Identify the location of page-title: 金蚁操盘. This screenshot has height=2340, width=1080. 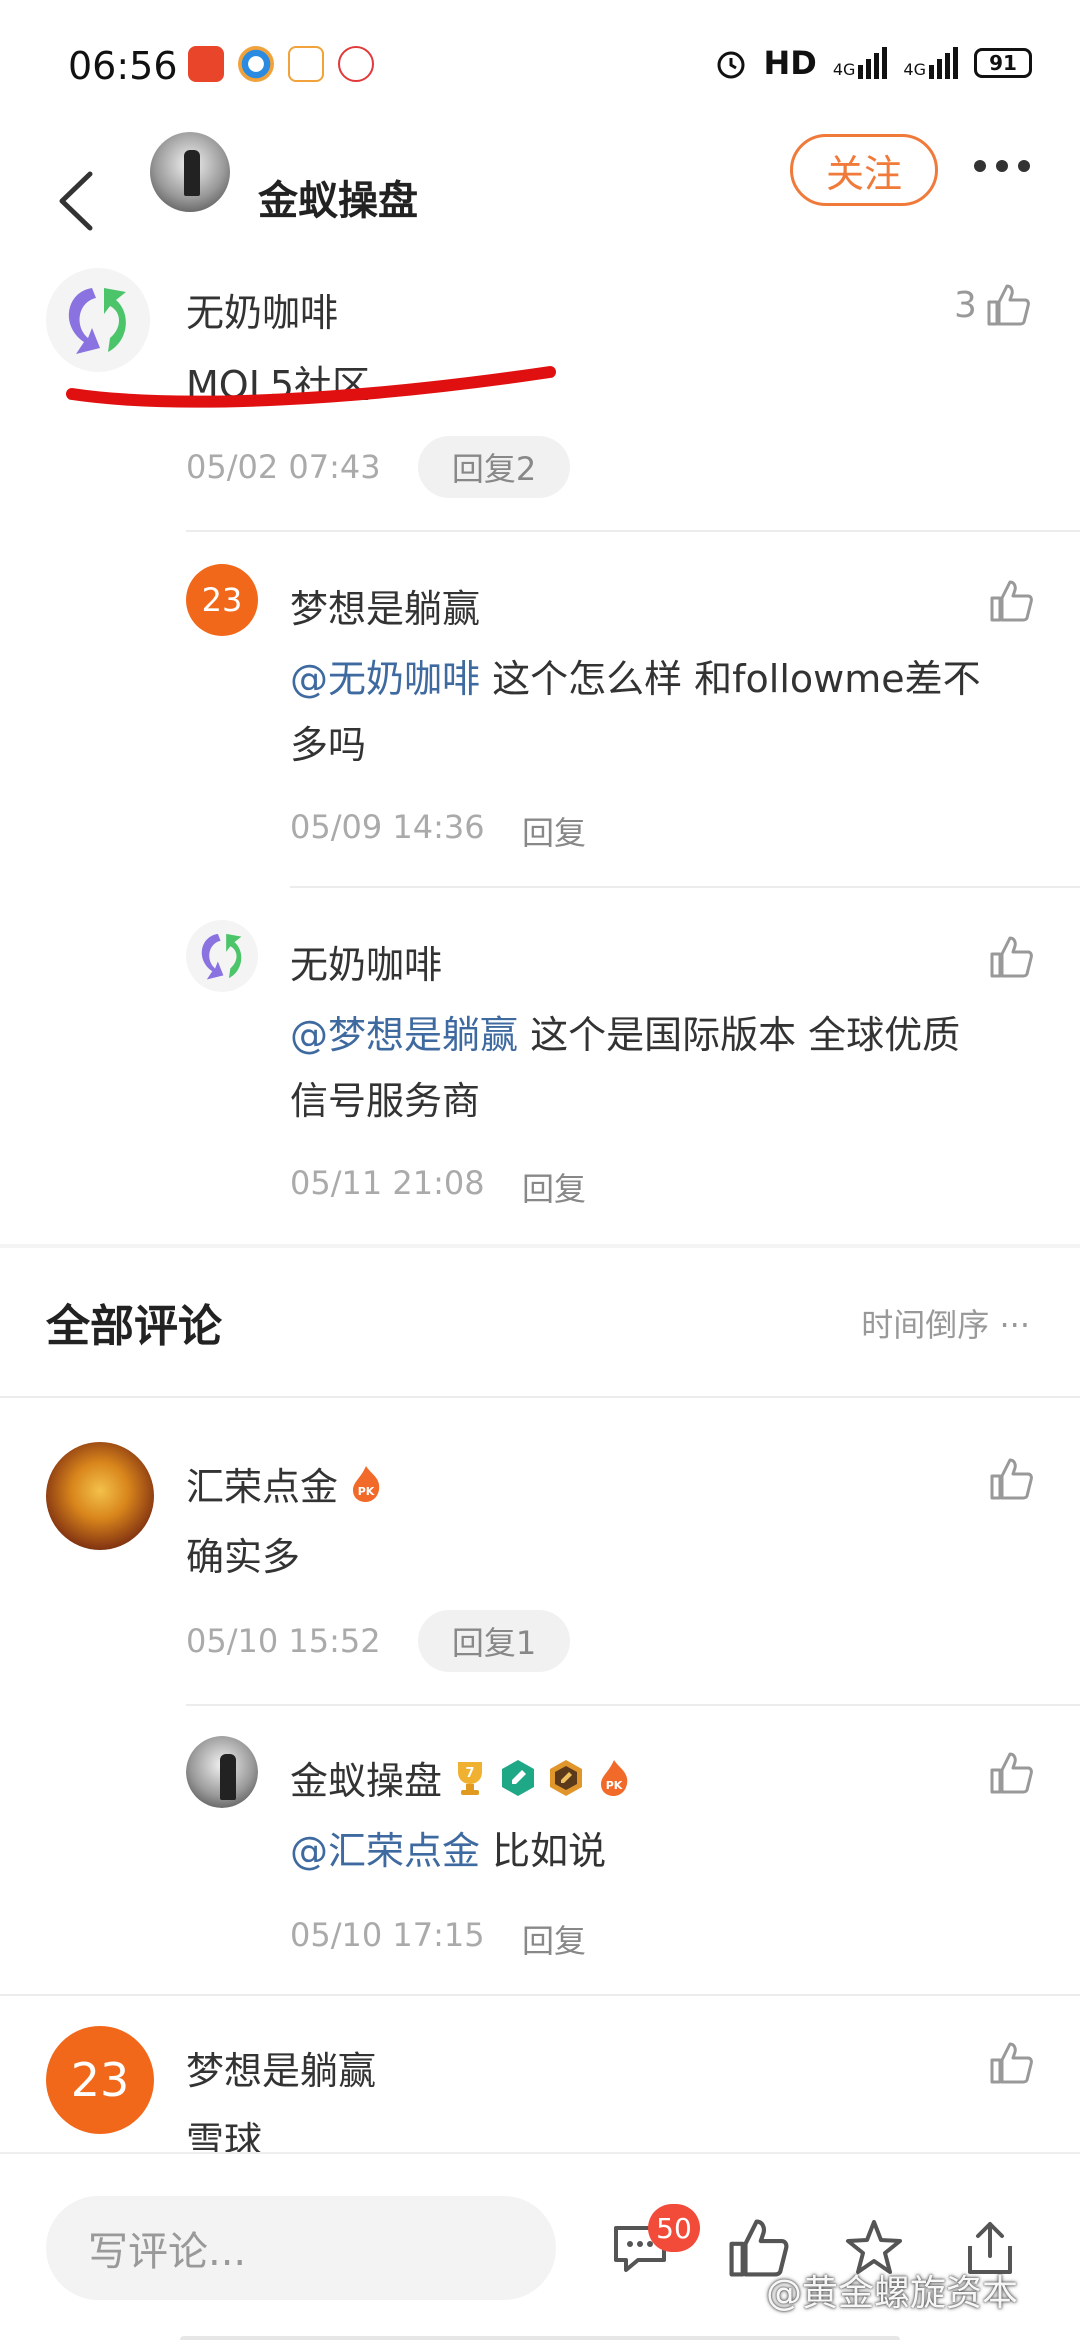
(338, 201).